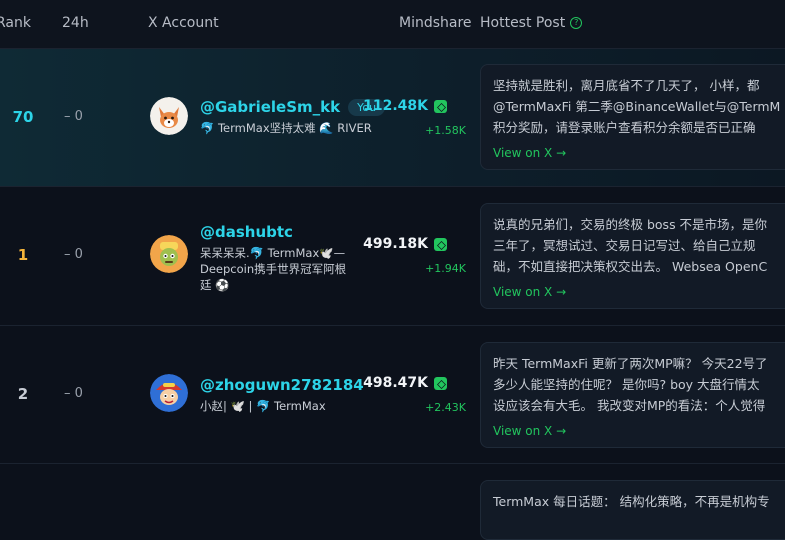 Image resolution: width=785 pixels, height=540 pixels. I want to click on account-bio: 🐬 TermMax坚持太难 🌊 RIVER, so click(286, 128).